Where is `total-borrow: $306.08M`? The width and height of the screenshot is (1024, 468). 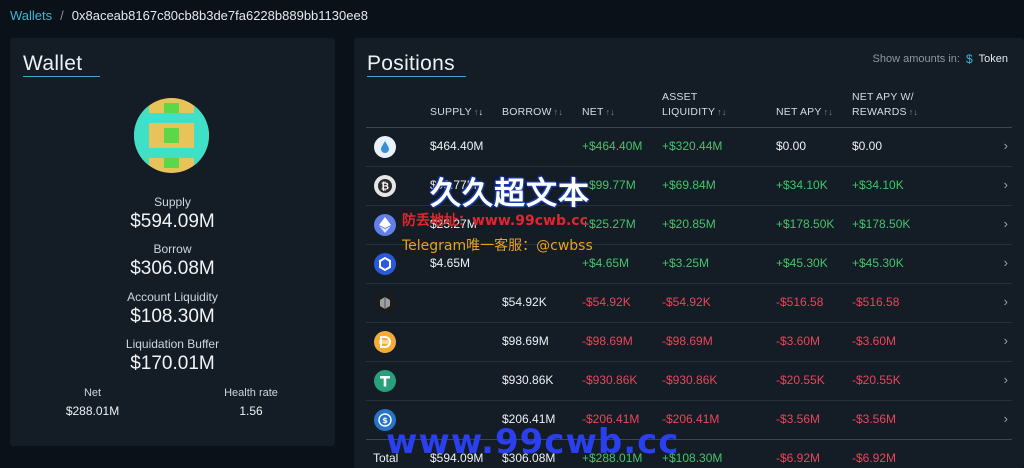
total-borrow: $306.08M is located at coordinates (529, 458).